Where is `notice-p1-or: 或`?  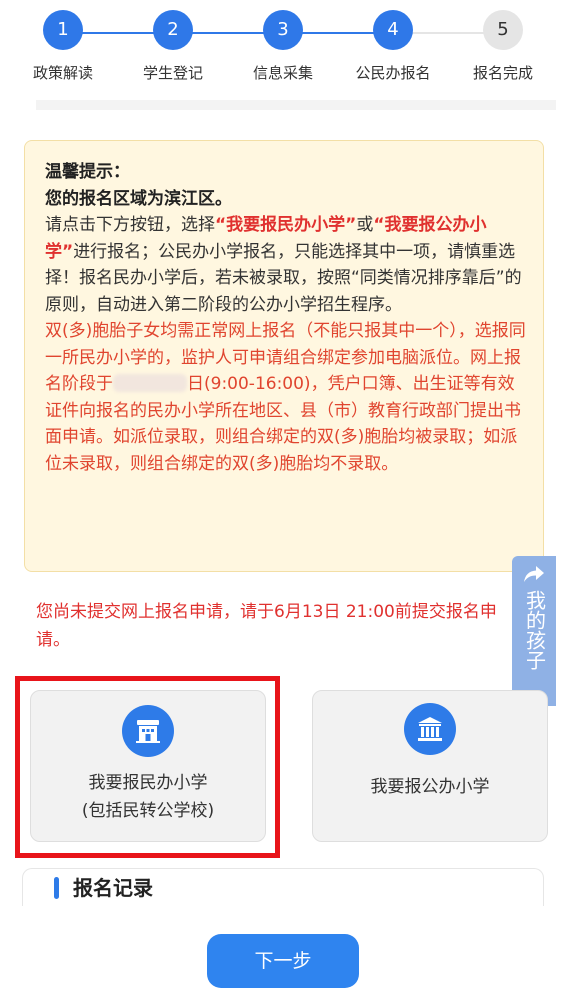
notice-p1-or: 或 is located at coordinates (365, 225).